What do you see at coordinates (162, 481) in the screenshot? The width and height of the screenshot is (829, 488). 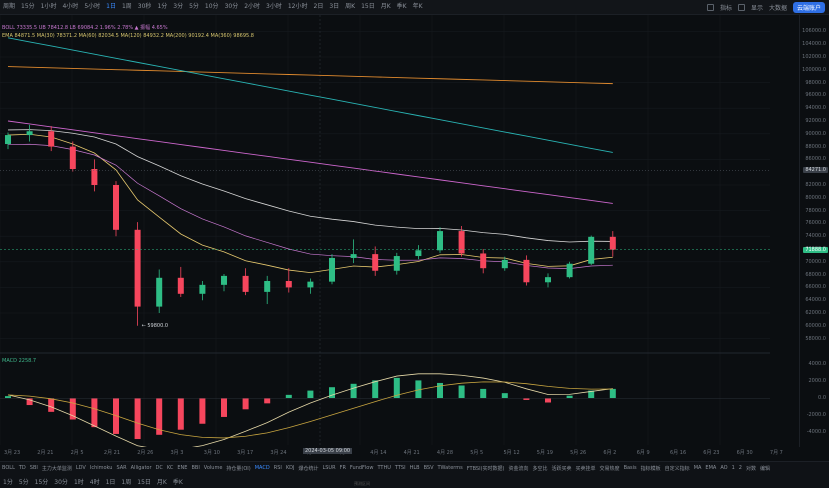 I see `interval-9: 月K` at bounding box center [162, 481].